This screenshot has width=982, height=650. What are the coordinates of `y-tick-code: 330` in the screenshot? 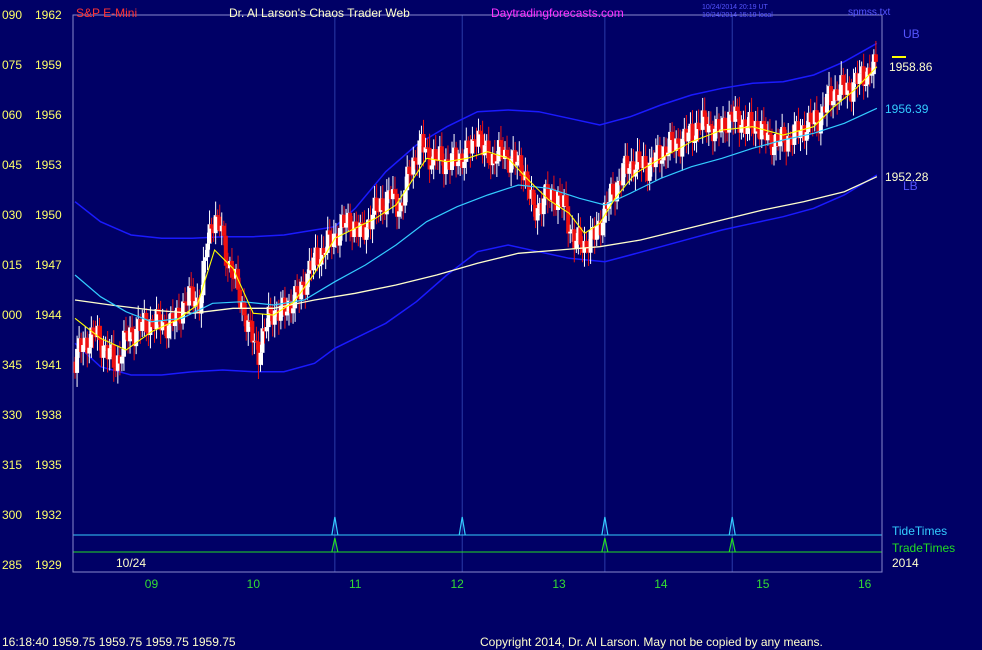 It's located at (12, 415).